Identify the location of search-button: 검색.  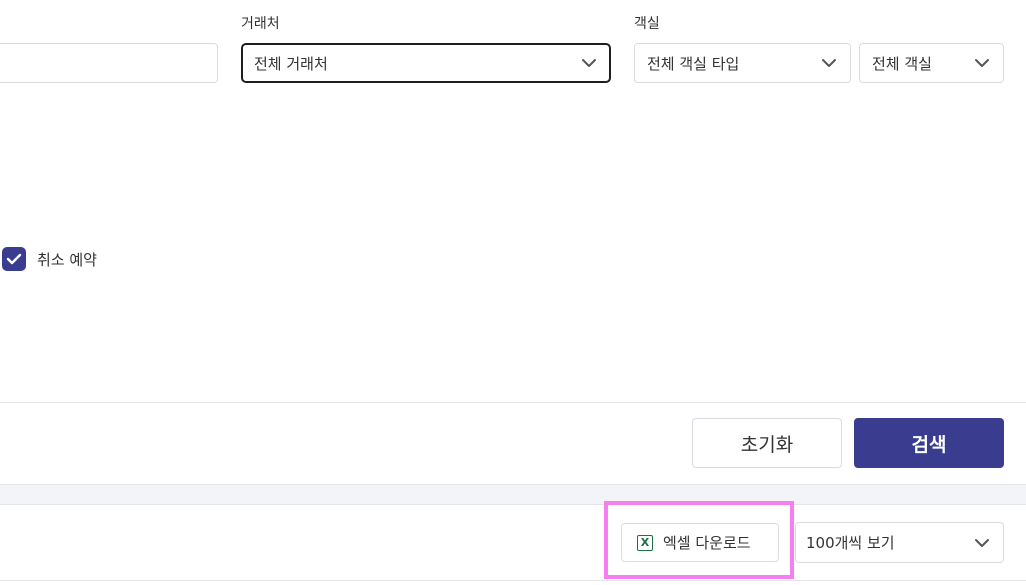
(929, 443).